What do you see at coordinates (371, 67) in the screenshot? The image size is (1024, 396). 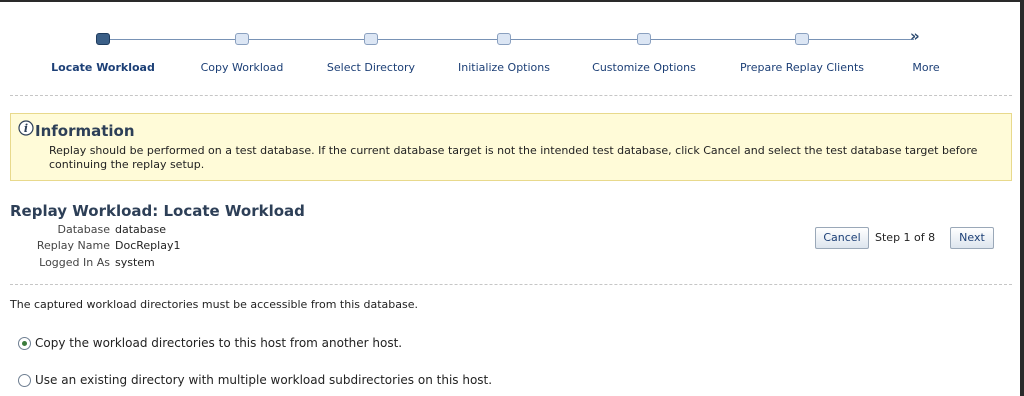 I see `train-label-select-directory: Select Directory` at bounding box center [371, 67].